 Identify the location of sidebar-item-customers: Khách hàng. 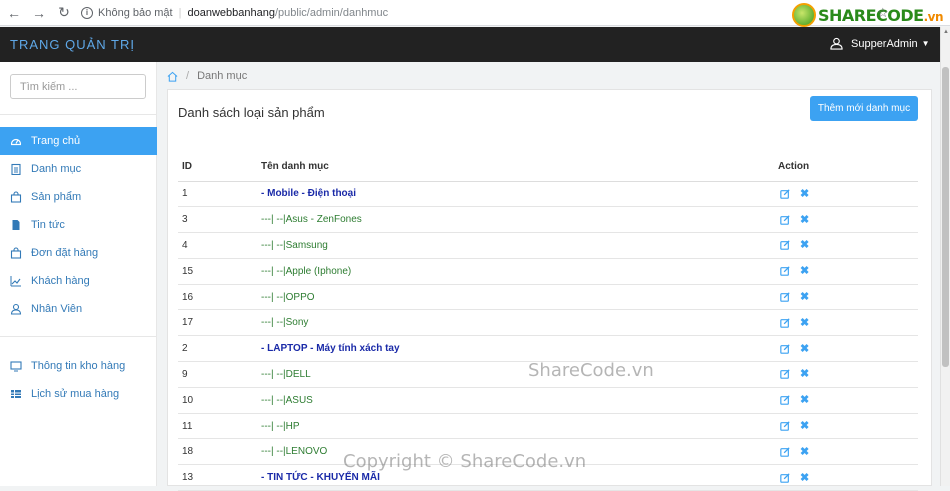
(78, 281).